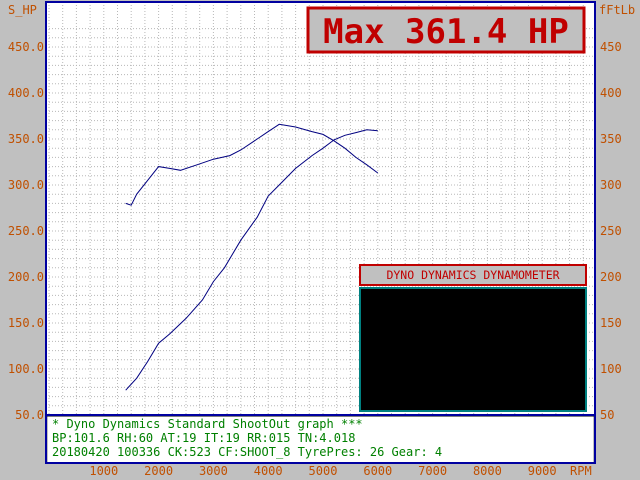 This screenshot has width=640, height=480. What do you see at coordinates (158, 471) in the screenshot?
I see `x-tick-label: 2000` at bounding box center [158, 471].